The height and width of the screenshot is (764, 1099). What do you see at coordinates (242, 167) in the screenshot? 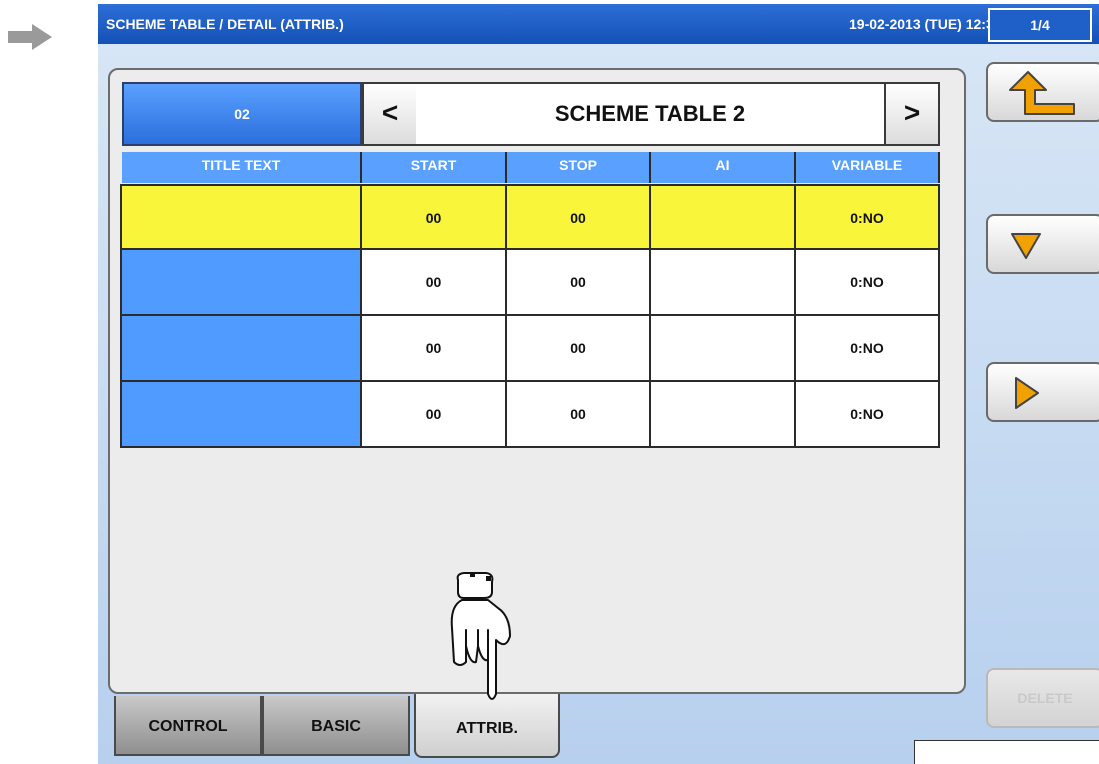
I see `column-header-title-text: TITLE TEXT` at bounding box center [242, 167].